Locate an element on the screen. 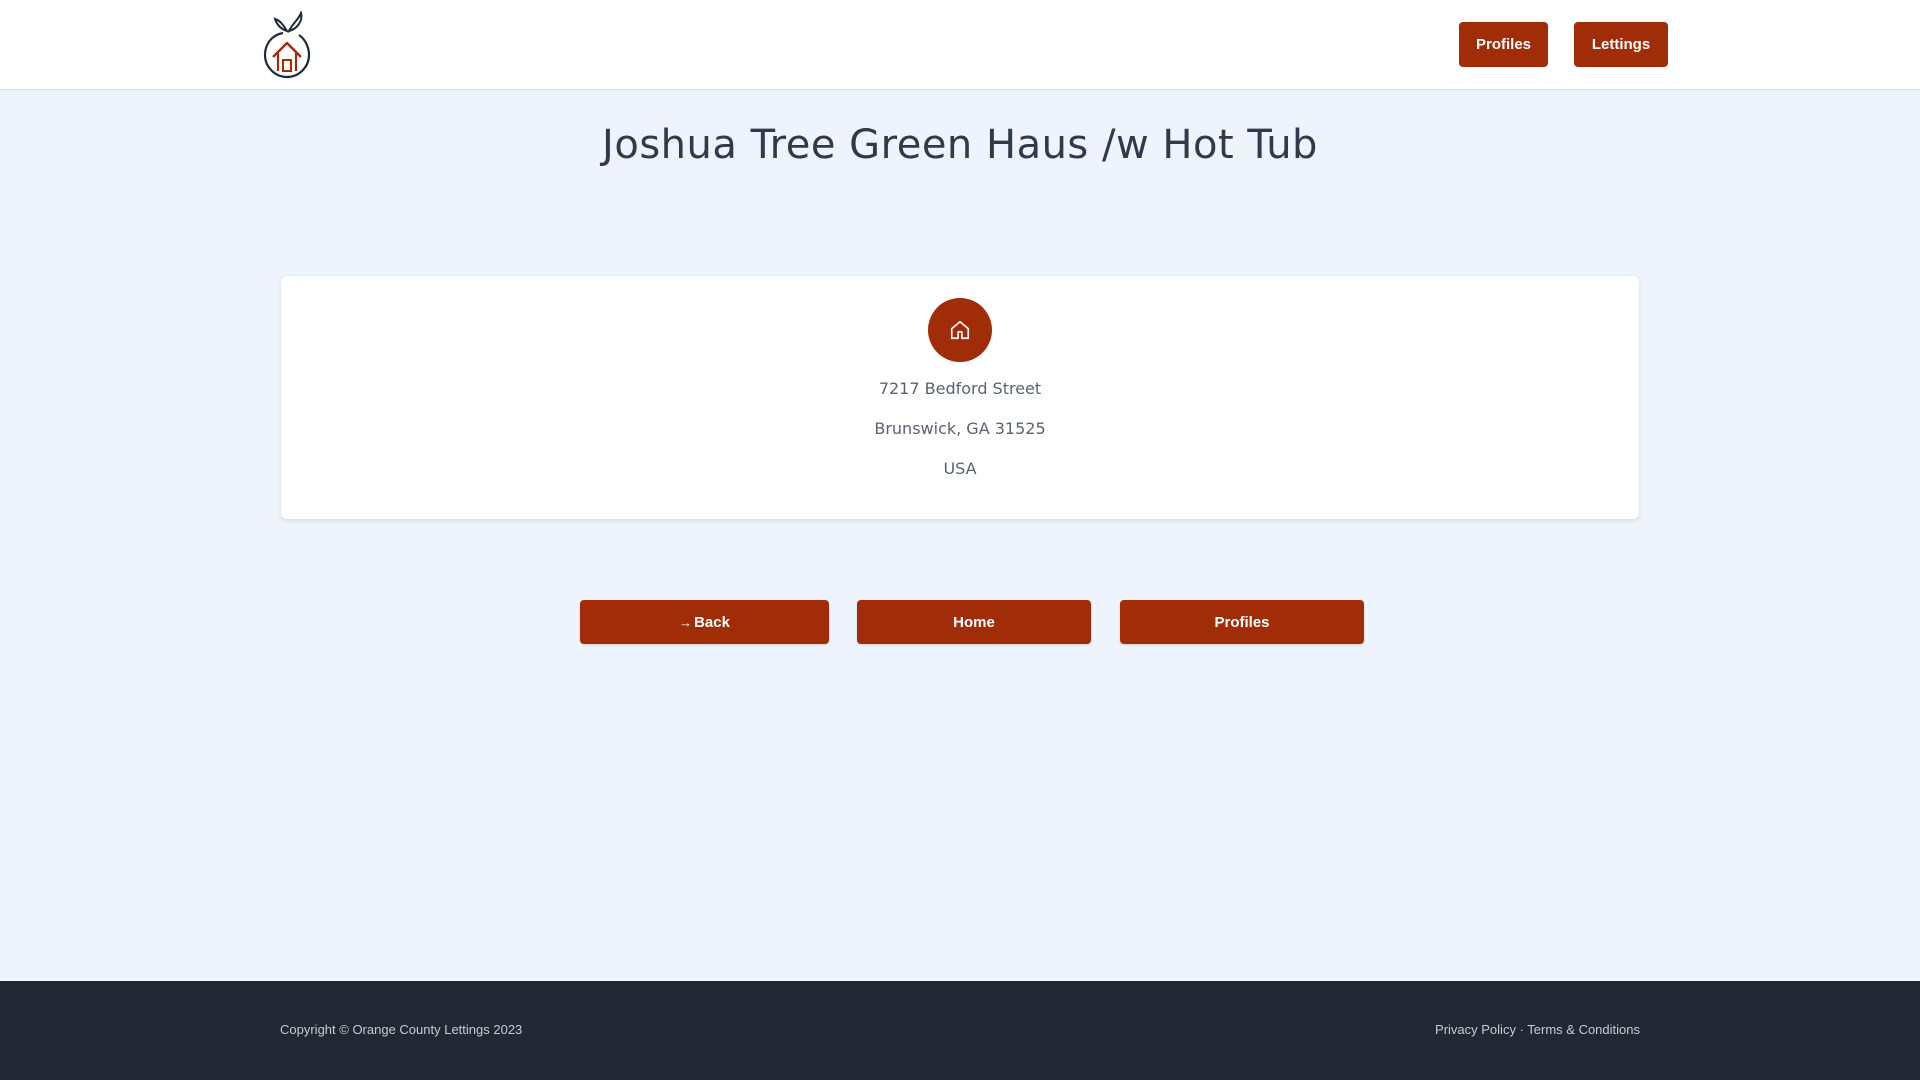 The image size is (1920, 1080). footer-links: Privacy Policy · Terms & Conditions is located at coordinates (1537, 1029).